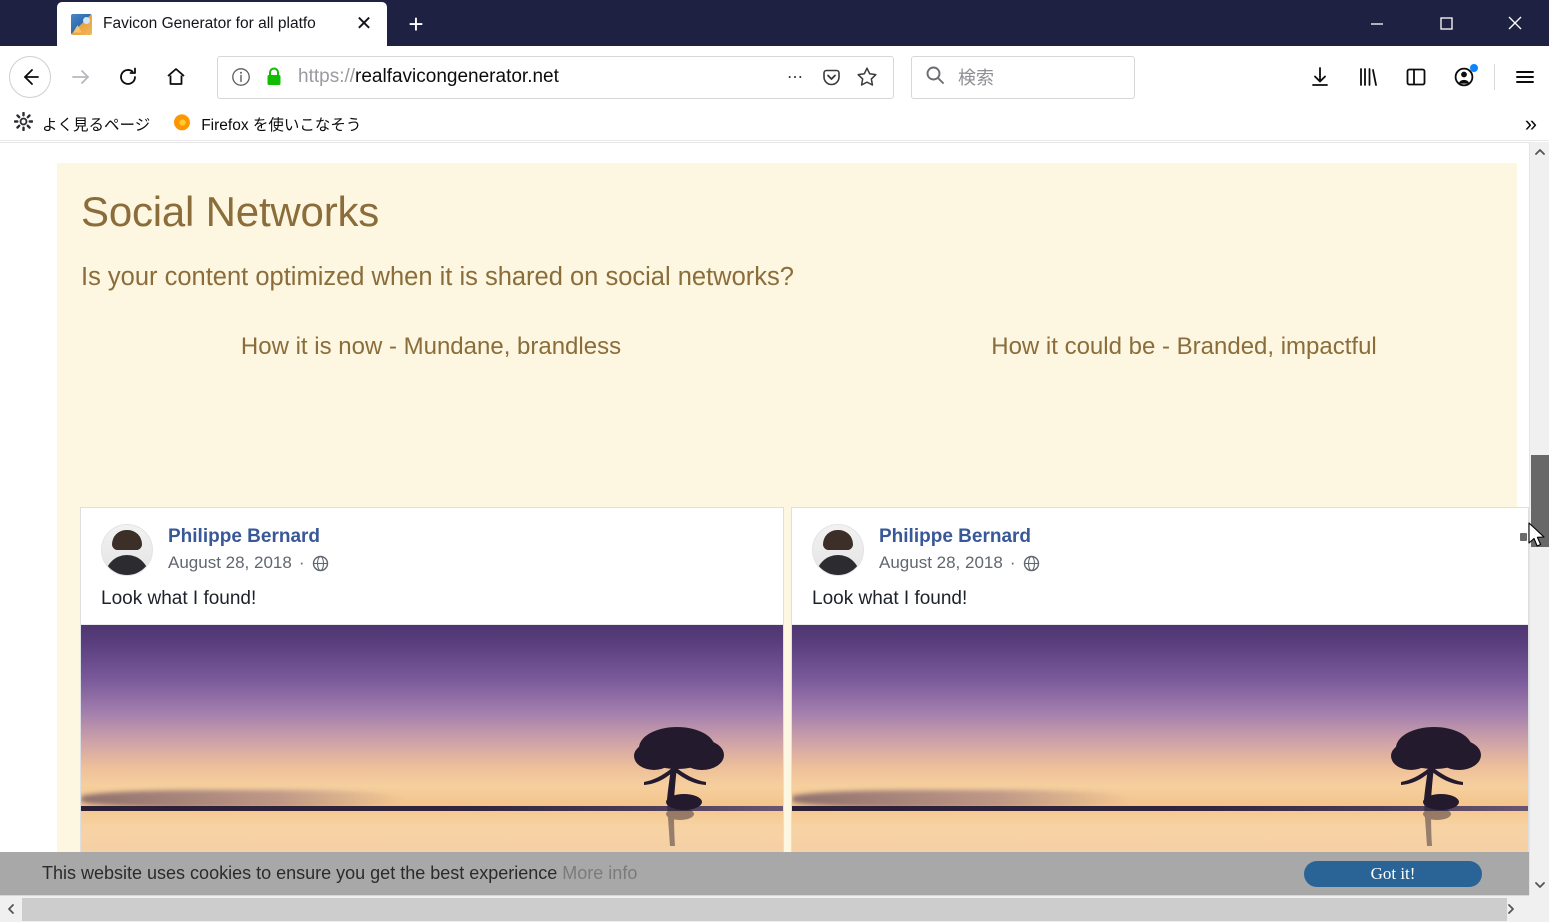  I want to click on mouse-cursor, so click(1537, 536).